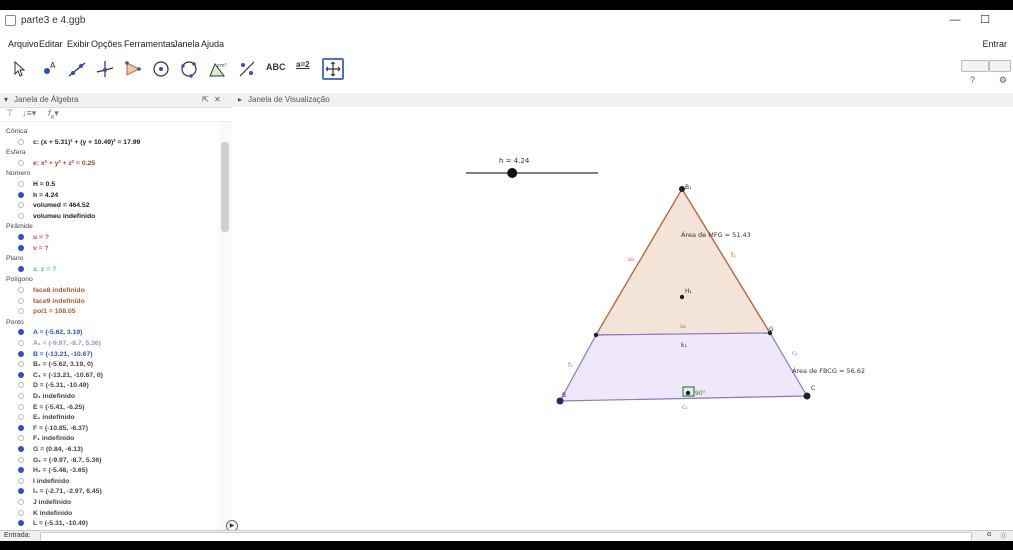 This screenshot has width=1013, height=550. I want to click on algebra-object-text: B₁ = (-5.62, 3.19, 0), so click(63, 364).